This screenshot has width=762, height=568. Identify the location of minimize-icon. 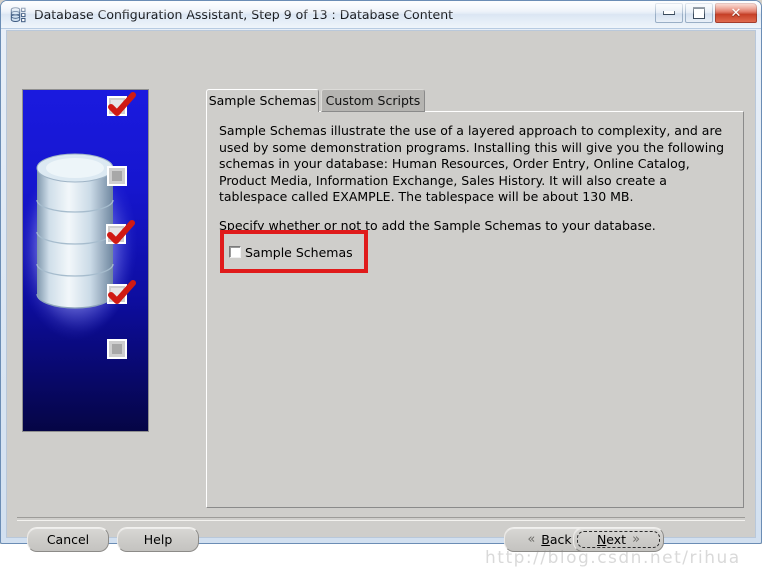
(669, 13).